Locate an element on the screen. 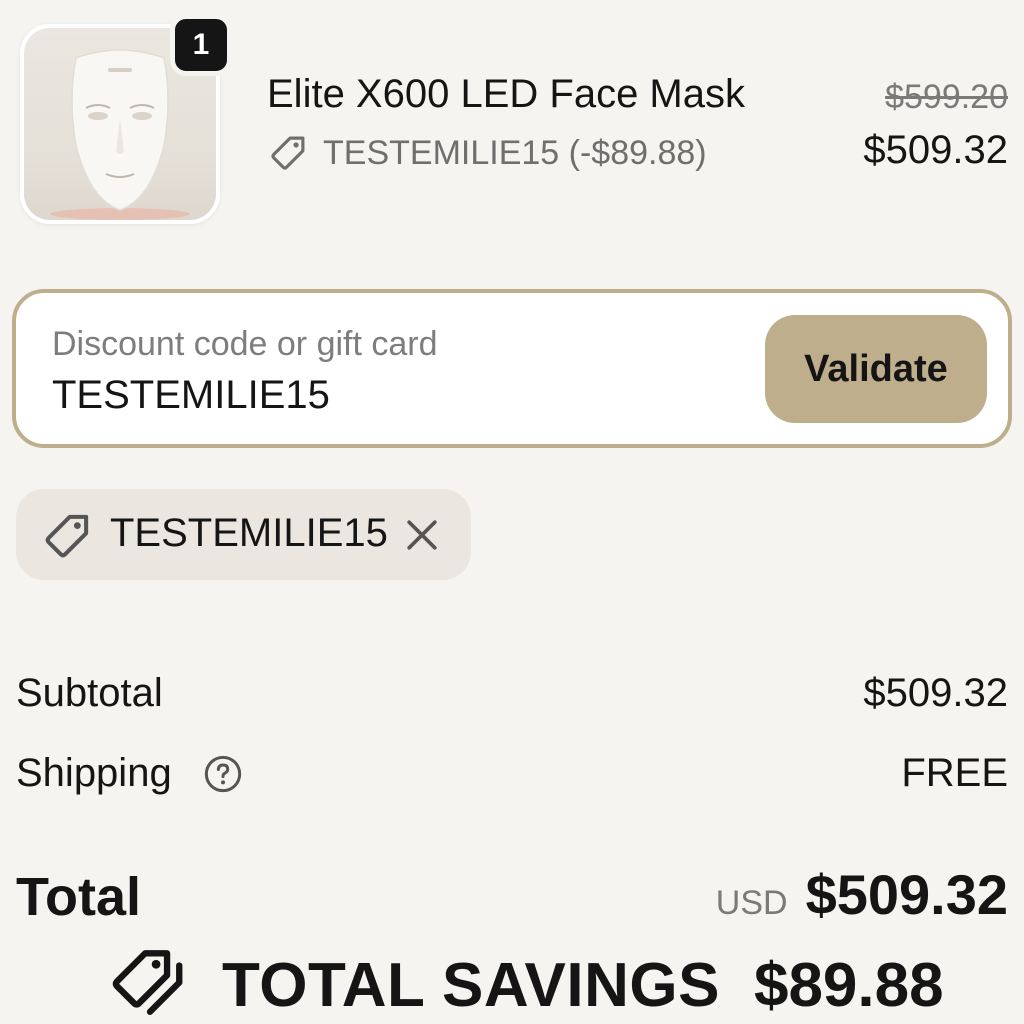 This screenshot has height=1024, width=1024. shipping-label: Shipping is located at coordinates (94, 773).